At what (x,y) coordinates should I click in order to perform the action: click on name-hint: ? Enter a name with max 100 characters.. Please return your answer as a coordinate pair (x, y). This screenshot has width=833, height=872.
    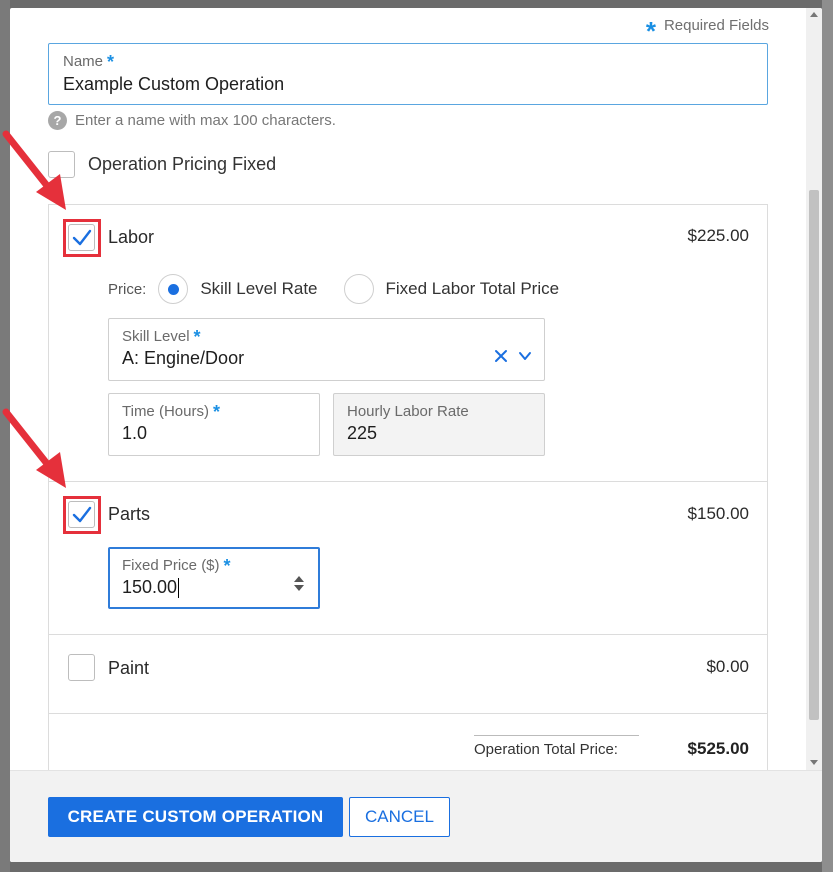
    Looking at the image, I should click on (192, 120).